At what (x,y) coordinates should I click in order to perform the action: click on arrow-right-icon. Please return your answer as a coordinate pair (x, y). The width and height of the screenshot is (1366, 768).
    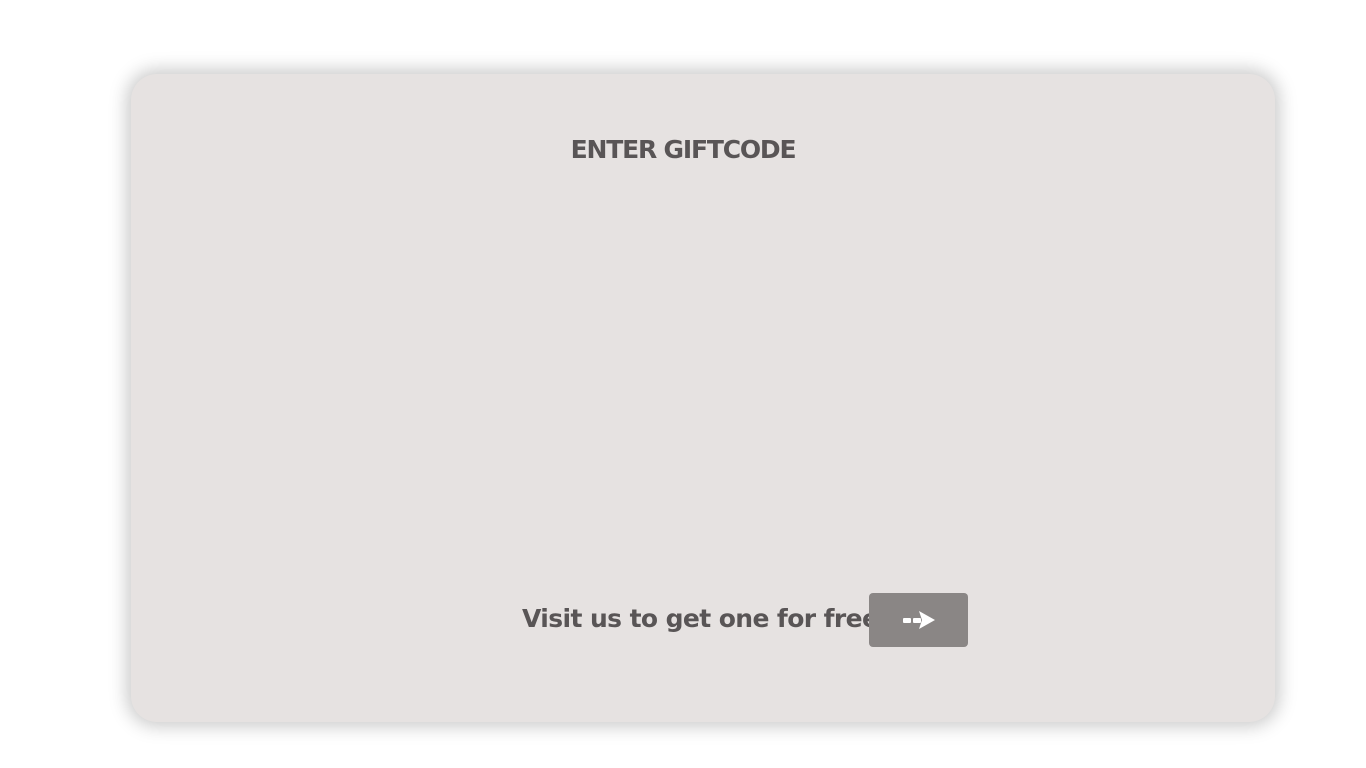
    Looking at the image, I should click on (919, 620).